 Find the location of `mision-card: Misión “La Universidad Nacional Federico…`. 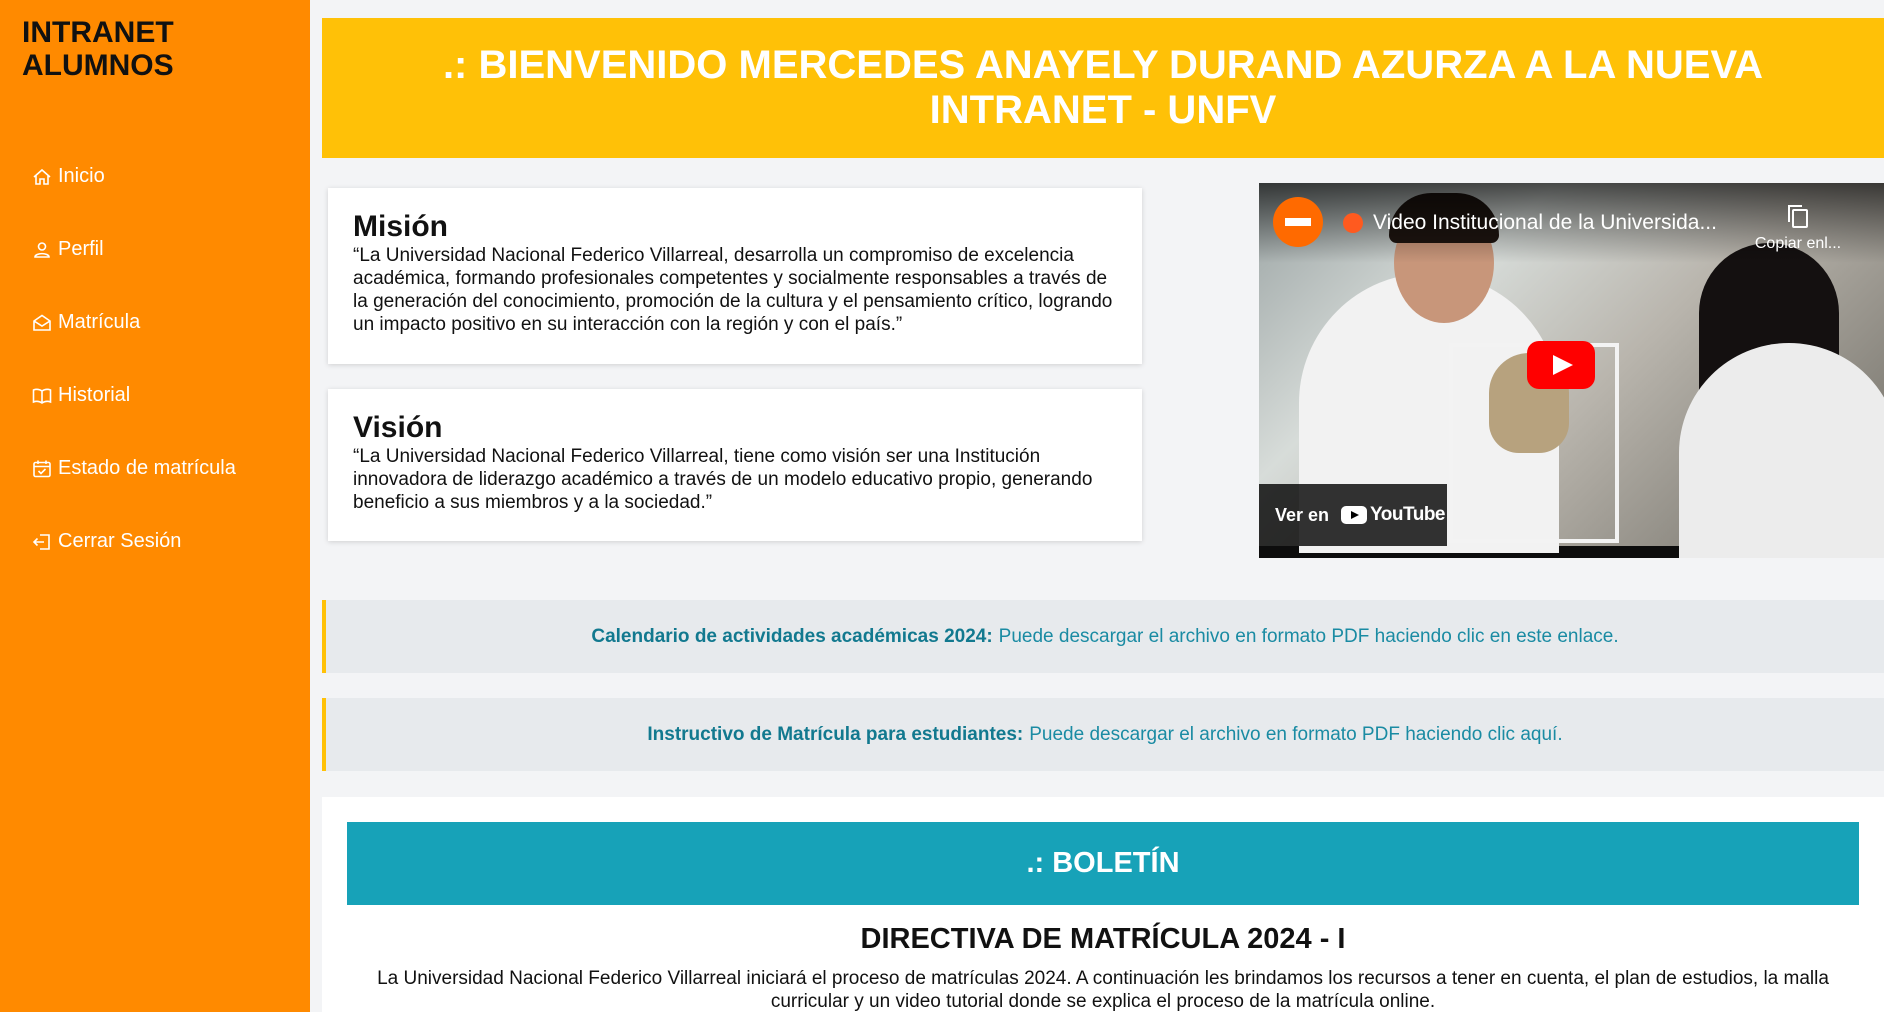

mision-card: Misión “La Universidad Nacional Federico… is located at coordinates (735, 276).